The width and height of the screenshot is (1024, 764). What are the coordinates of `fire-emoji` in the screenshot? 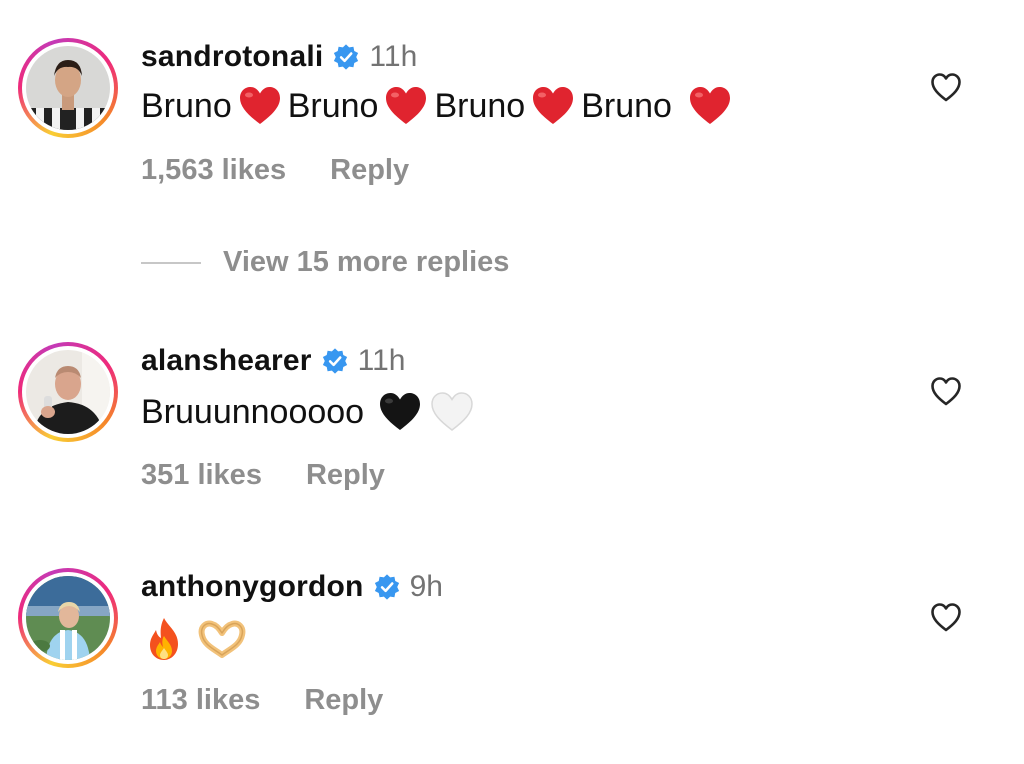 It's located at (164, 639).